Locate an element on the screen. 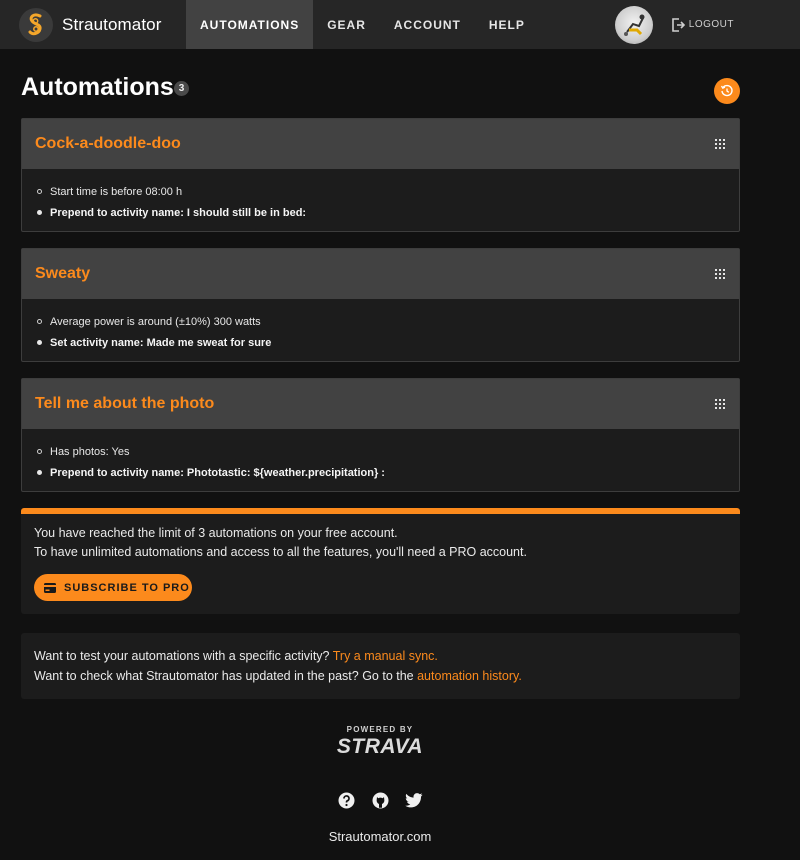 The width and height of the screenshot is (800, 860). automation-condition: Average power is around (±10%) 300 watts is located at coordinates (380, 321).